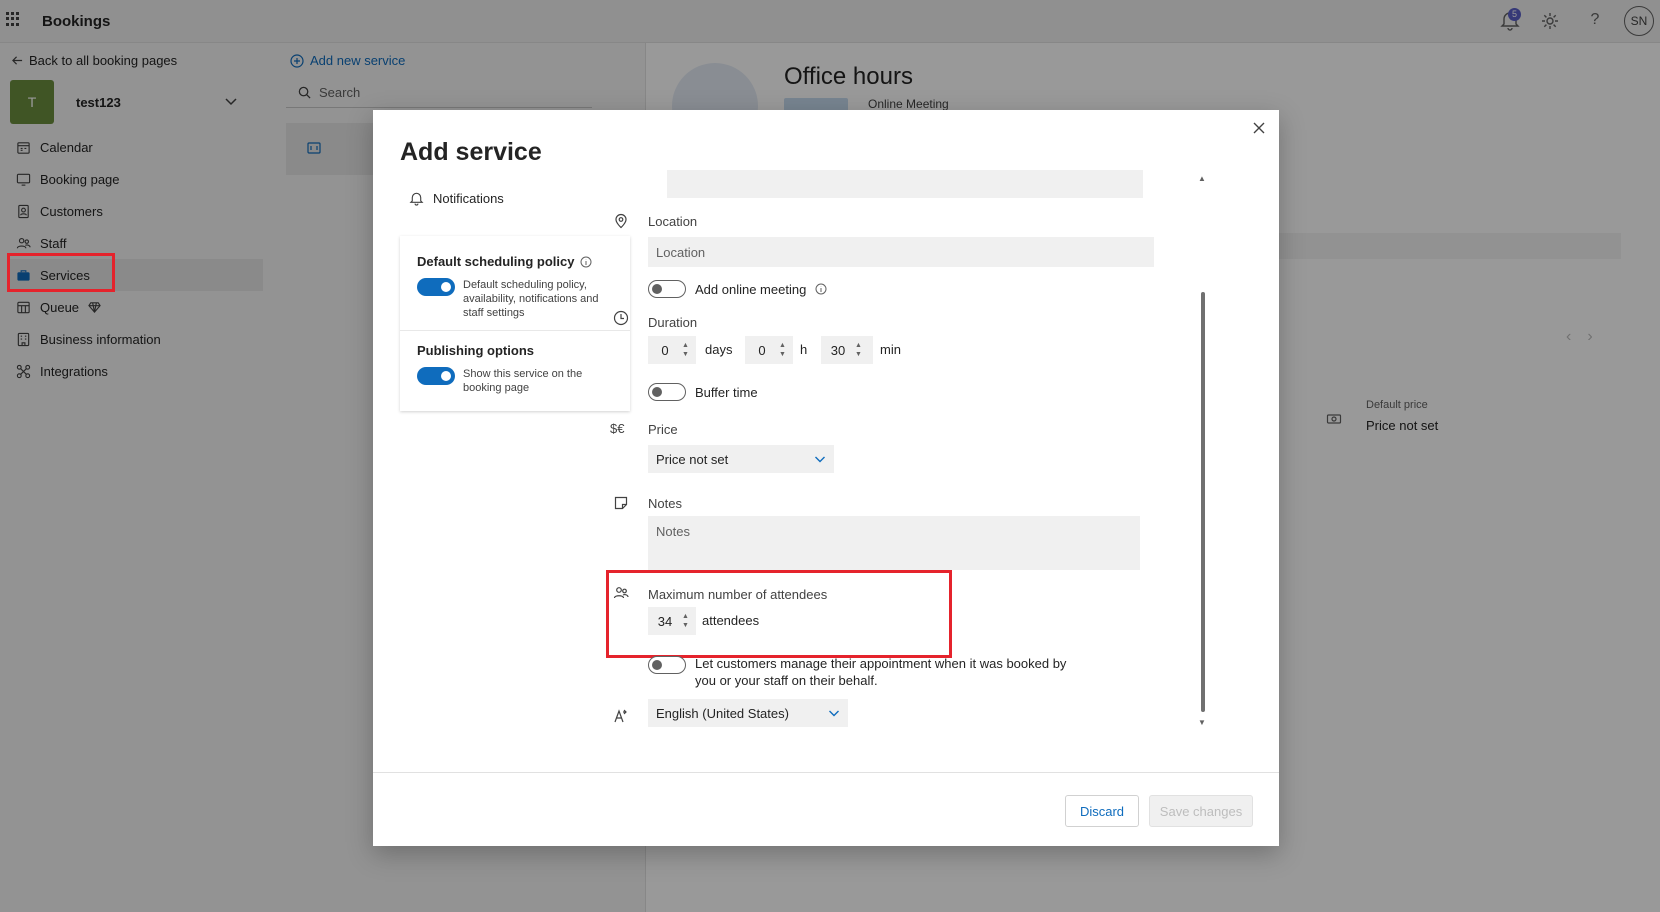 This screenshot has height=912, width=1660. Describe the element at coordinates (838, 350) in the screenshot. I see `duration-minutes-value: 30` at that location.